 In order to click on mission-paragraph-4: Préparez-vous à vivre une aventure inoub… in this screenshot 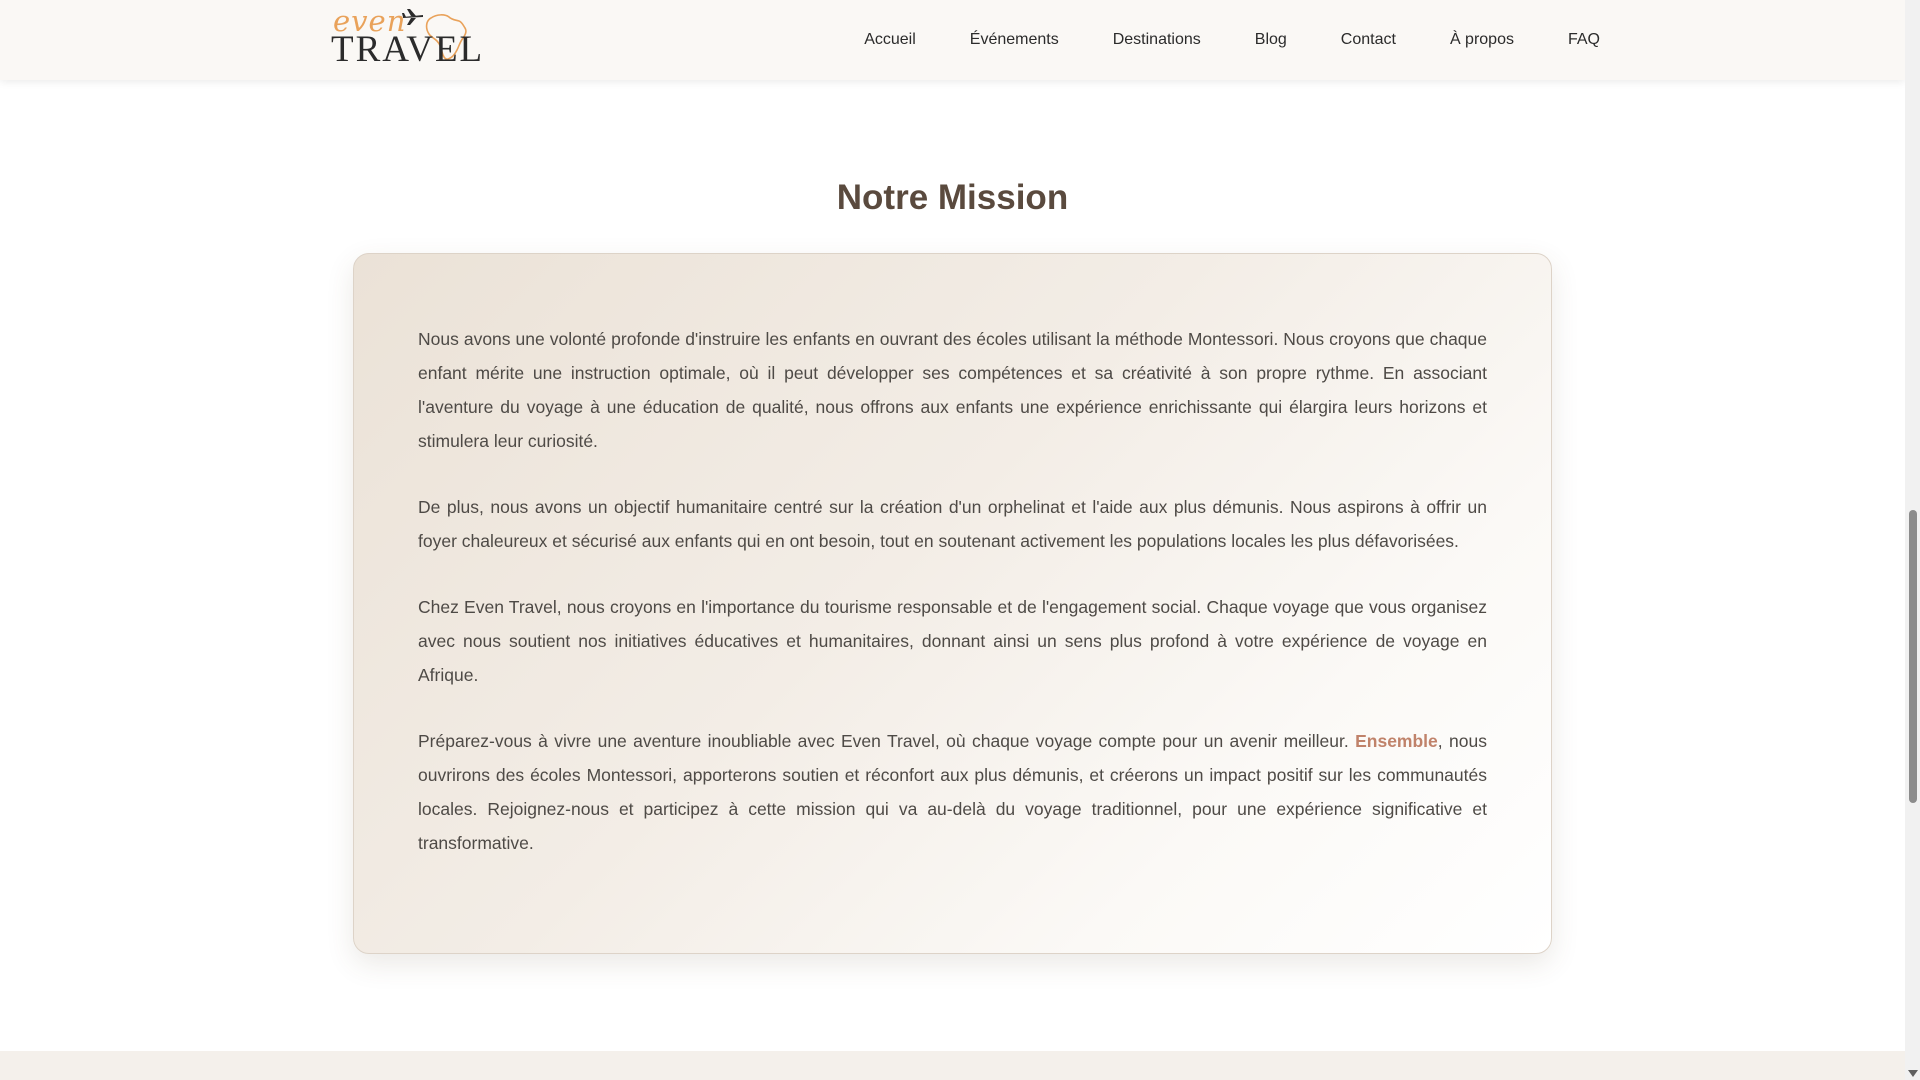, I will do `click(952, 792)`.